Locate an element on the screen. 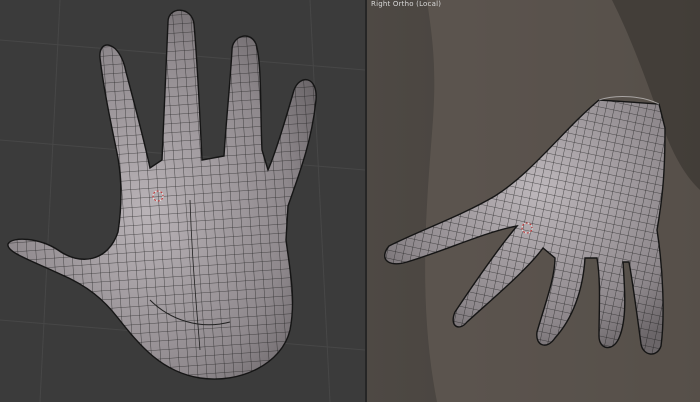 This screenshot has width=700, height=402. viewport-view-label: Right Ortho (Local) is located at coordinates (406, 4).